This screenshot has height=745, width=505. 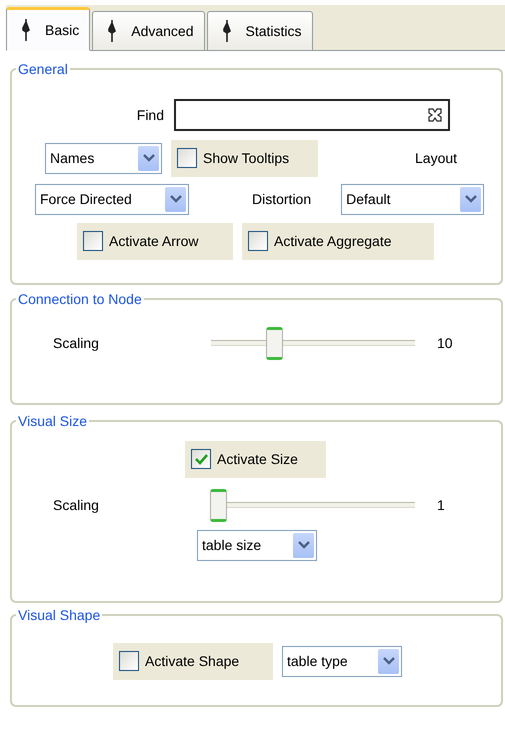 I want to click on show-tooltips-checkbox: Show Tooltips, so click(x=244, y=158).